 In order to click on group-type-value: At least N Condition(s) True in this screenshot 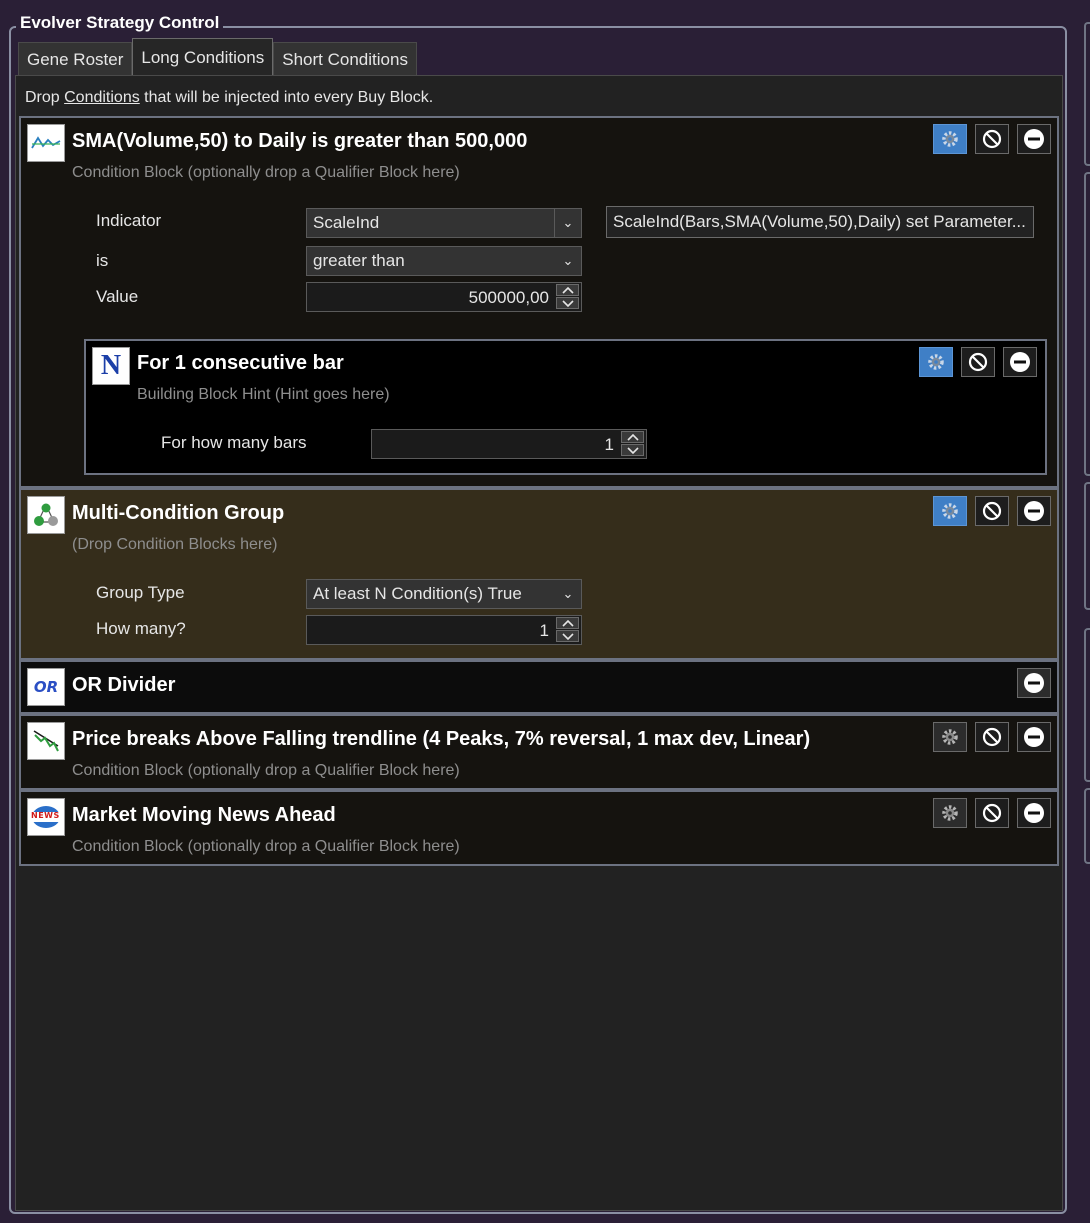, I will do `click(417, 593)`.